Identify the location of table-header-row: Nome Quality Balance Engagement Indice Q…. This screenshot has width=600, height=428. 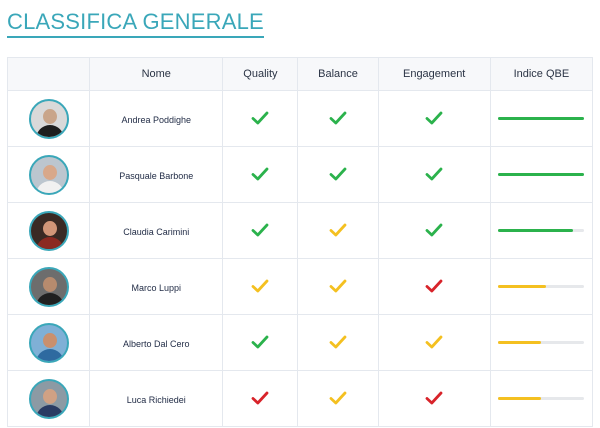
(300, 74).